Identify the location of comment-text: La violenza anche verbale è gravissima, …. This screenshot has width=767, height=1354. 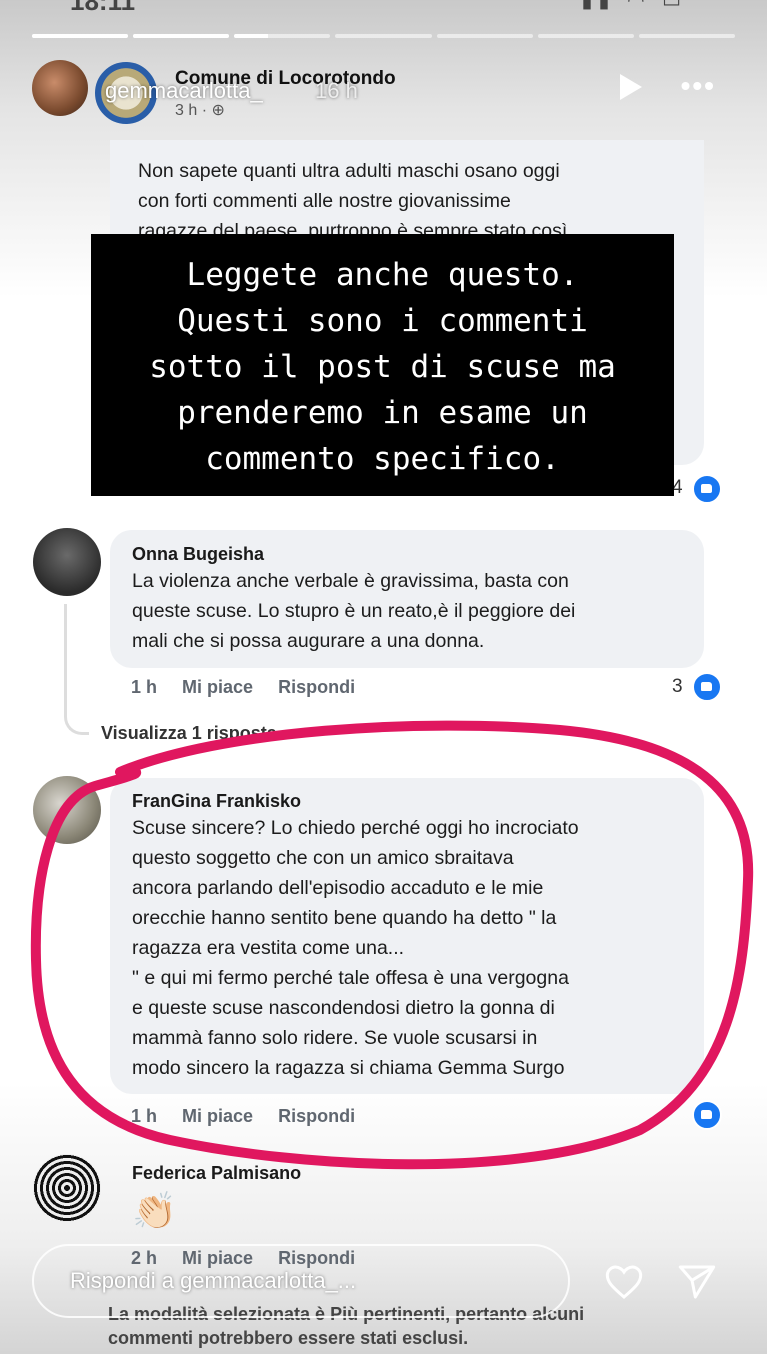
(354, 611).